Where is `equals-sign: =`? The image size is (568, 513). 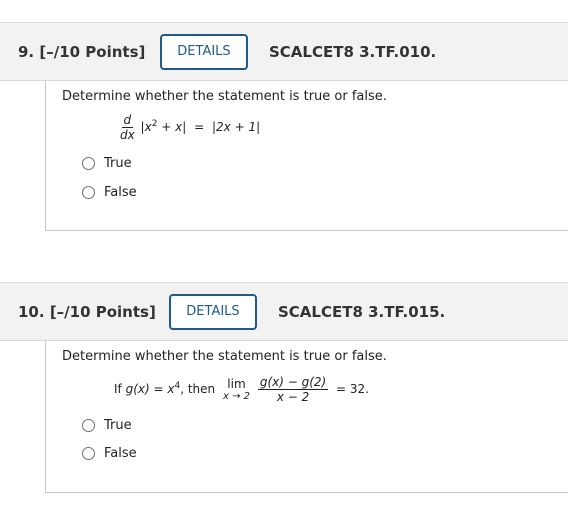 equals-sign: = is located at coordinates (199, 127).